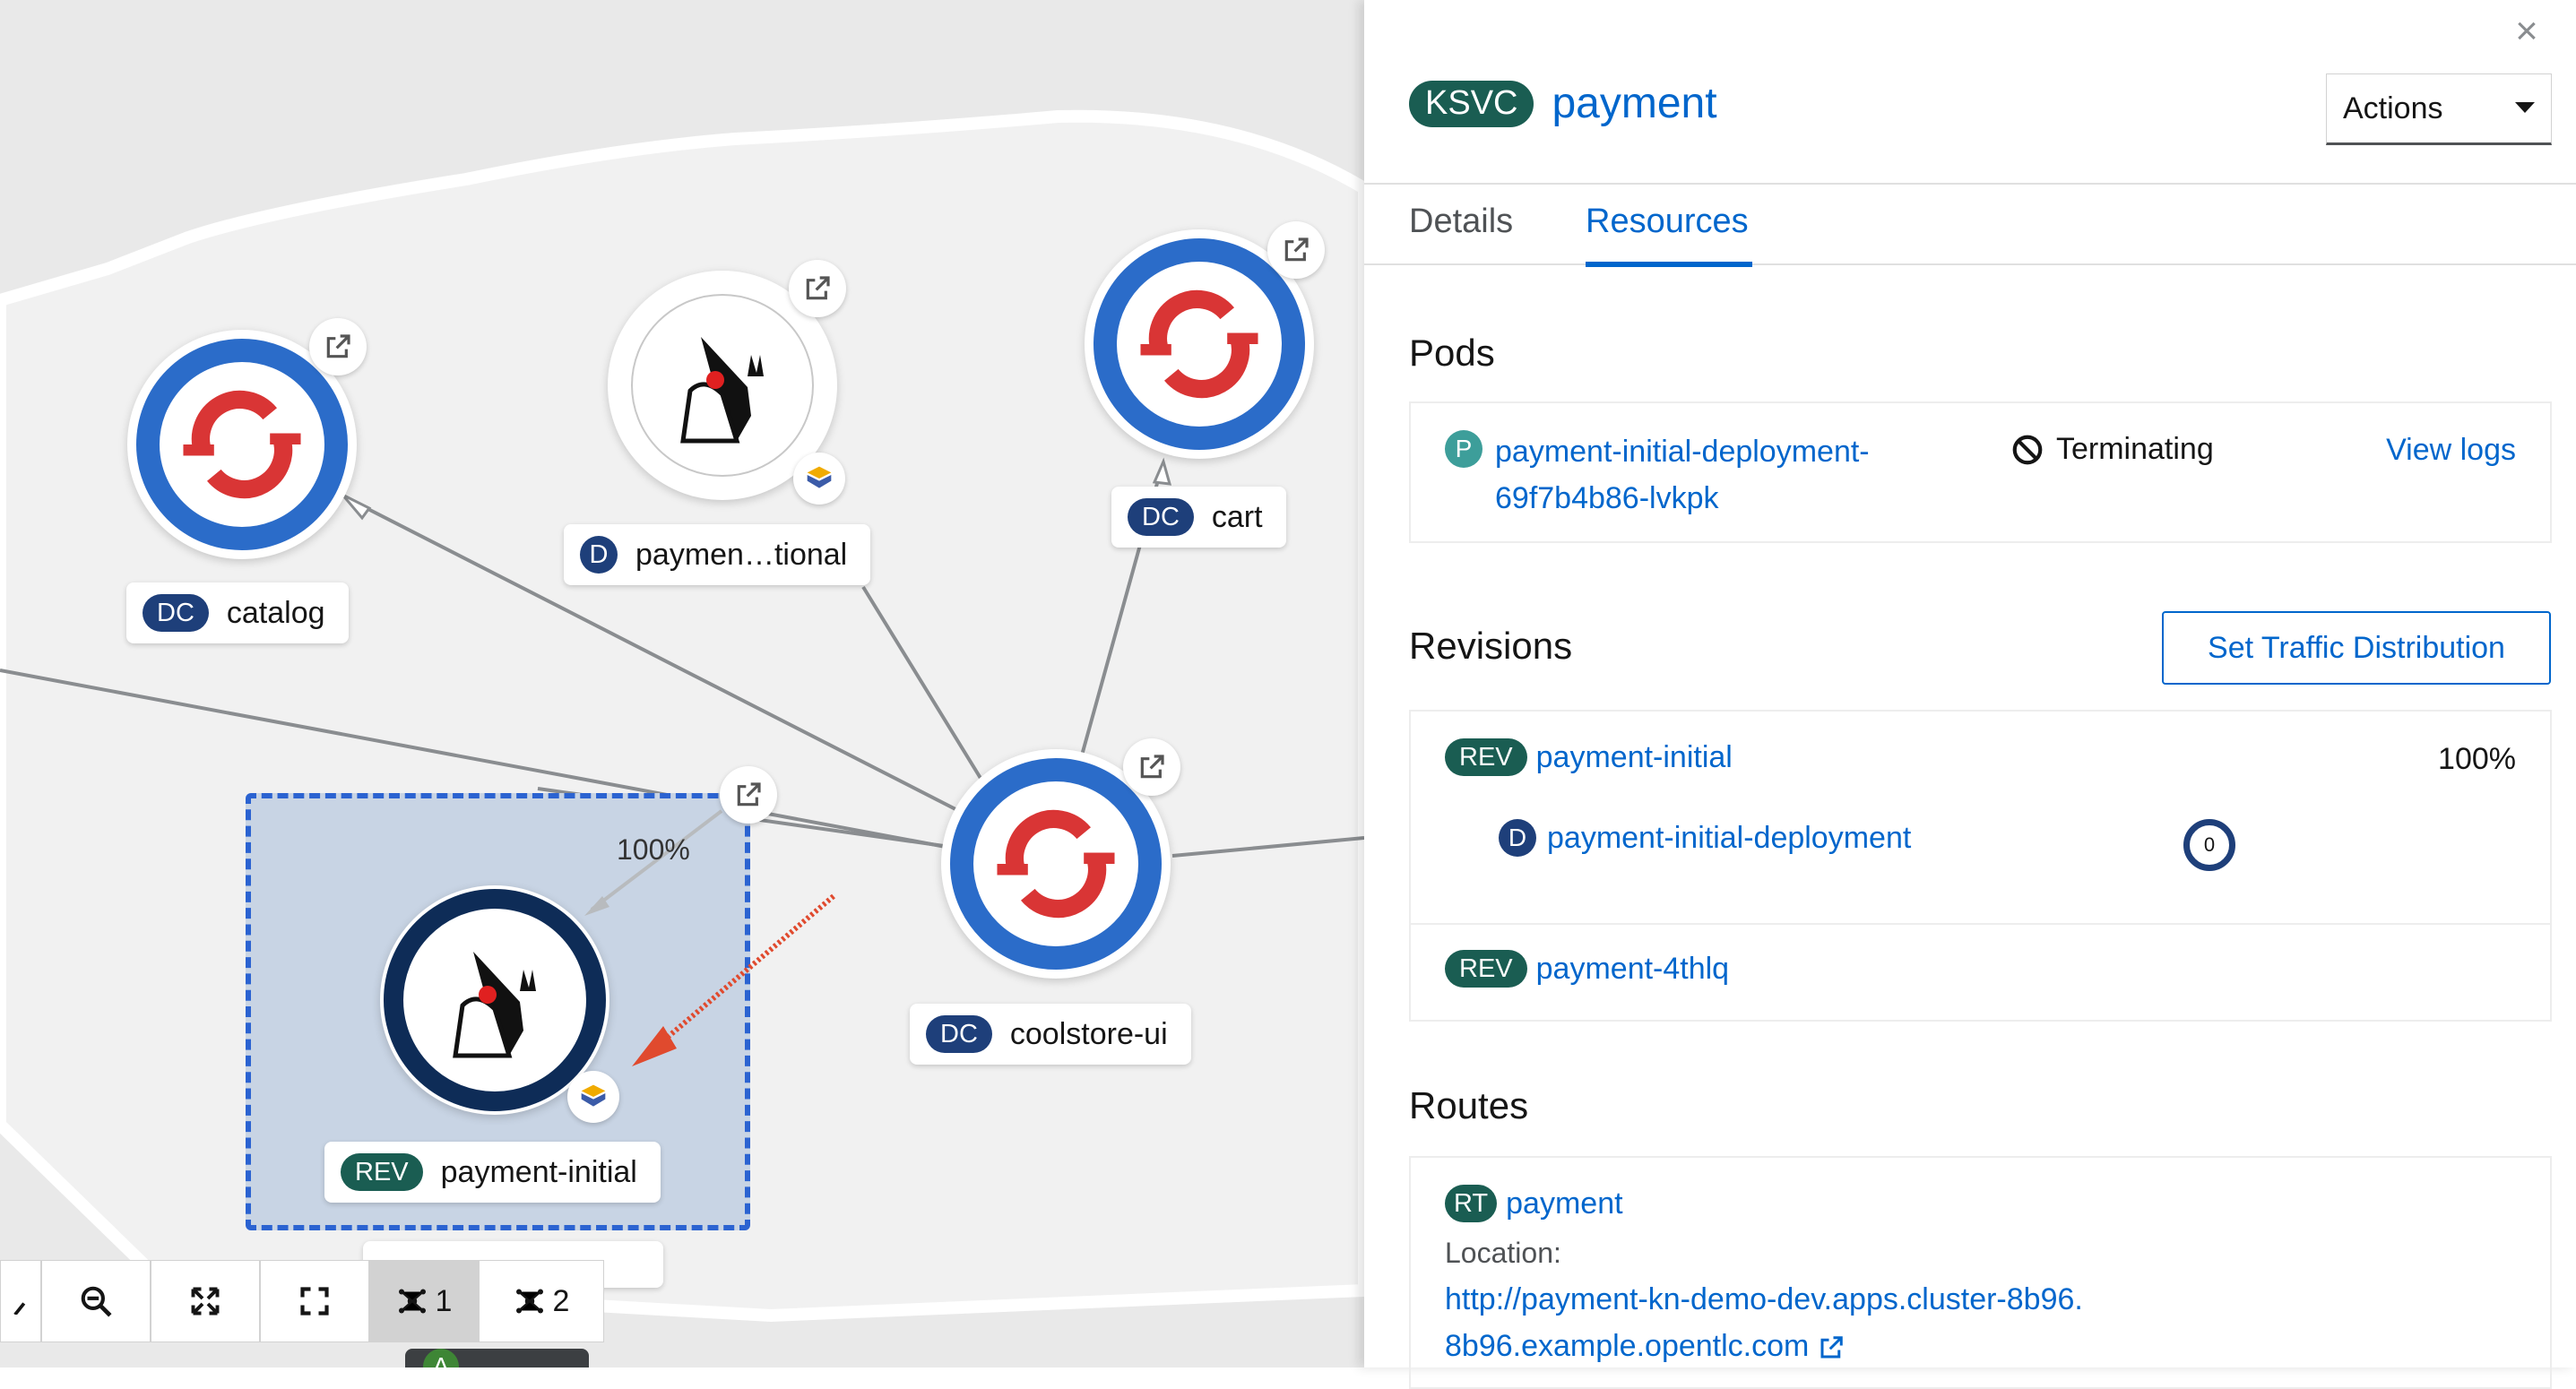 The image size is (2576, 1389). What do you see at coordinates (1980, 924) in the screenshot?
I see `divider` at bounding box center [1980, 924].